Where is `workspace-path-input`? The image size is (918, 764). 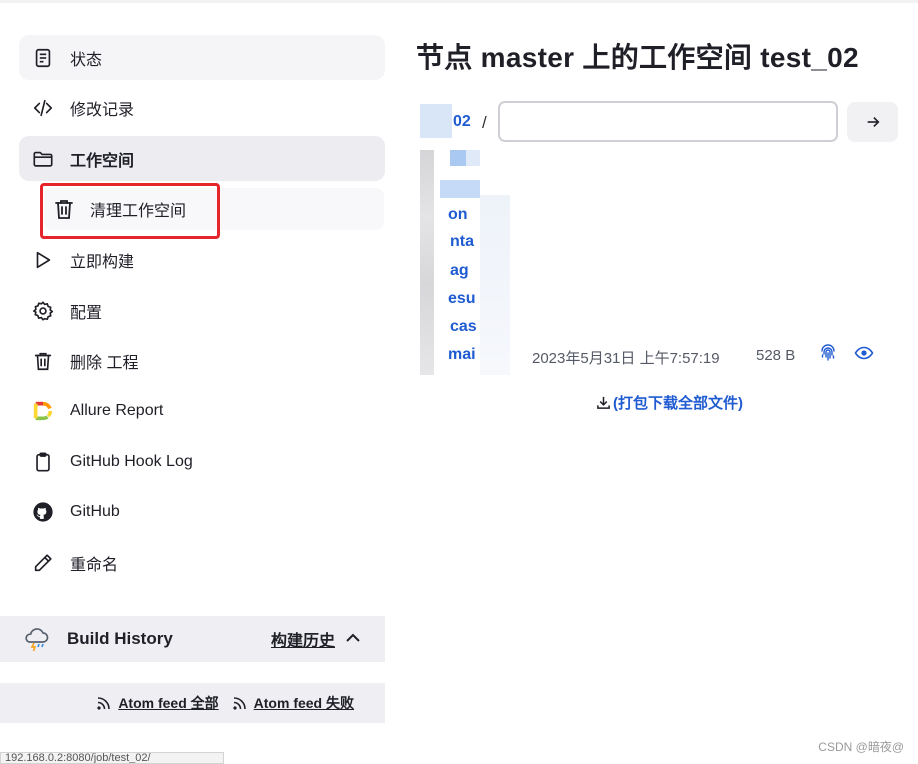 workspace-path-input is located at coordinates (668, 121).